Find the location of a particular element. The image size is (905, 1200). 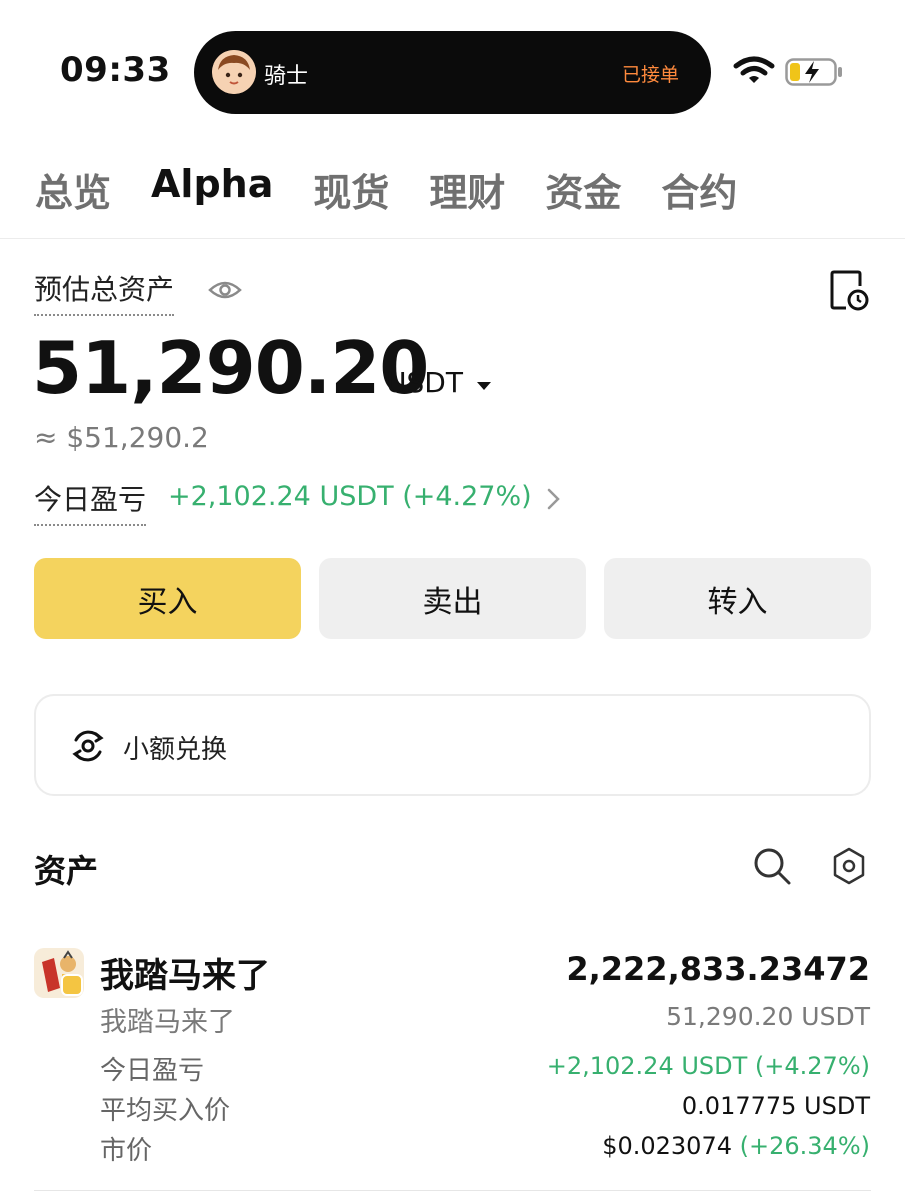

caret-down-icon is located at coordinates (484, 386).